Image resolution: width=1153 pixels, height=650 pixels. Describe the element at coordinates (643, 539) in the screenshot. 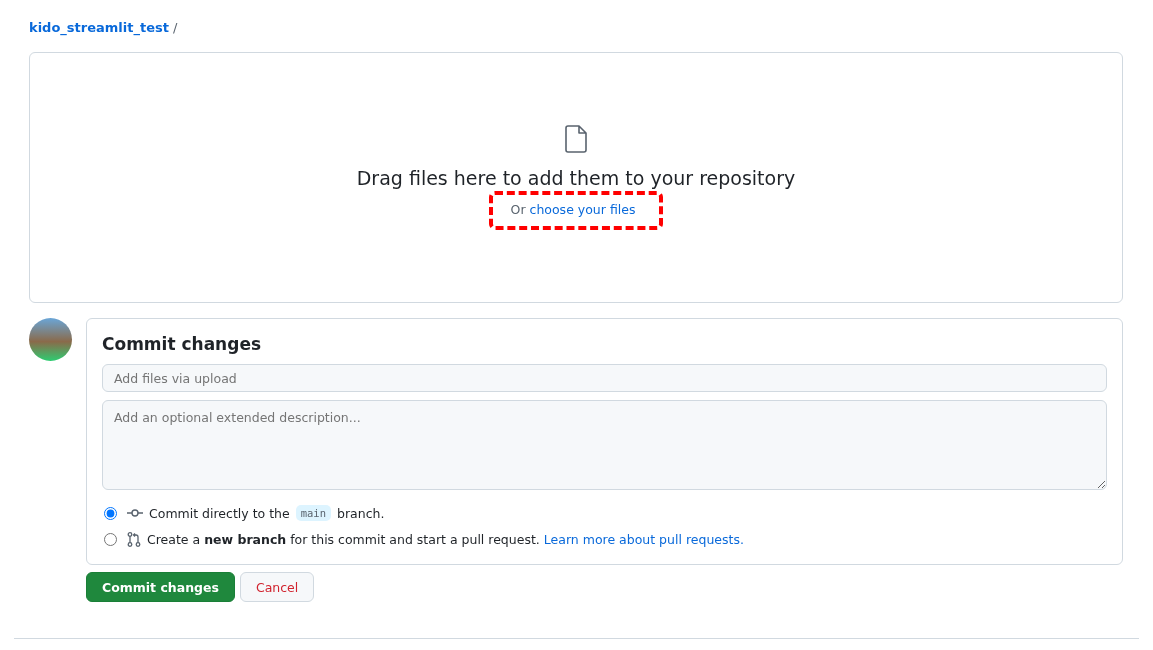

I see `learn-more-link: Learn more about pull requests.` at that location.